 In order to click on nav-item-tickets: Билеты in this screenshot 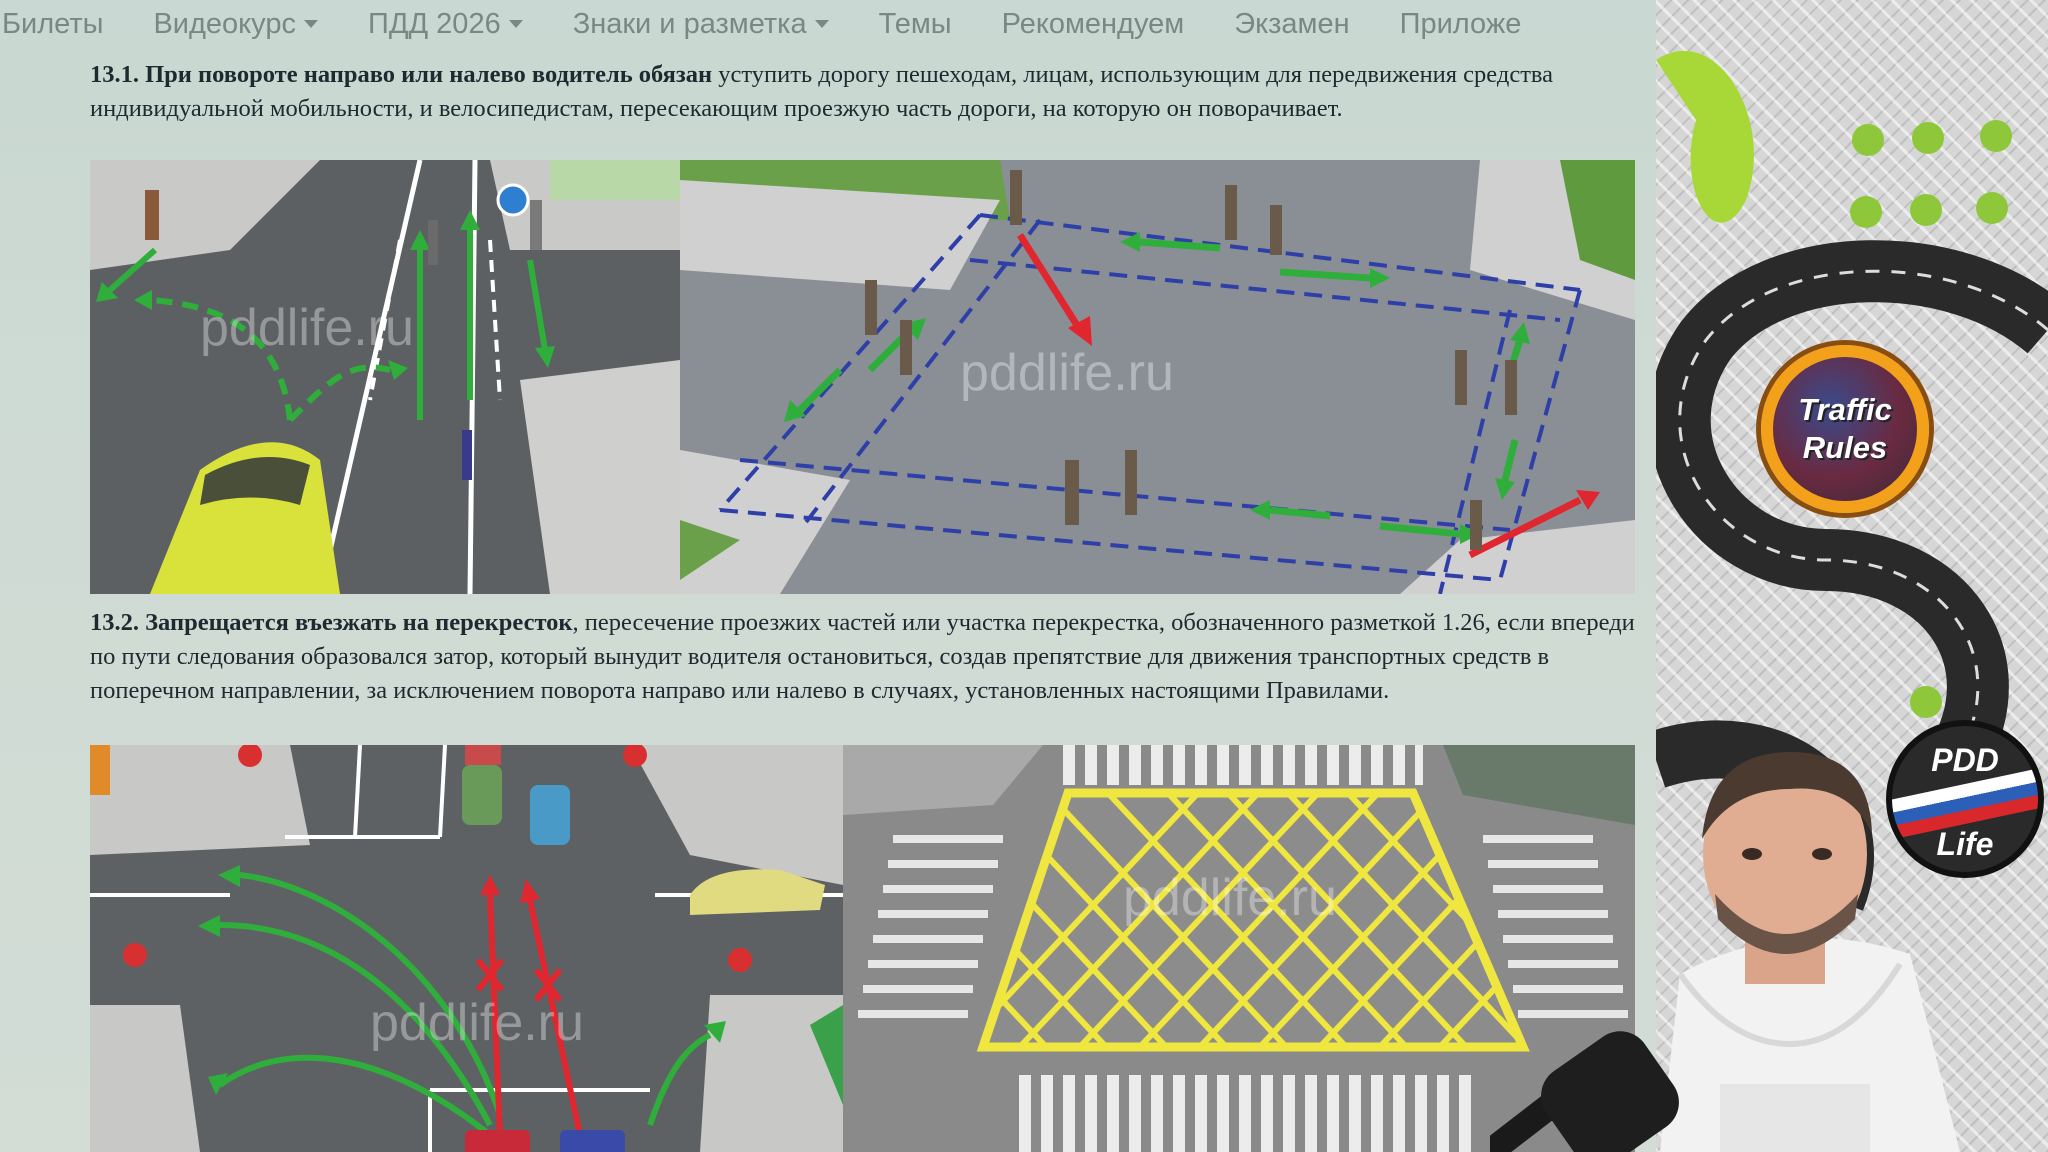, I will do `click(64, 24)`.